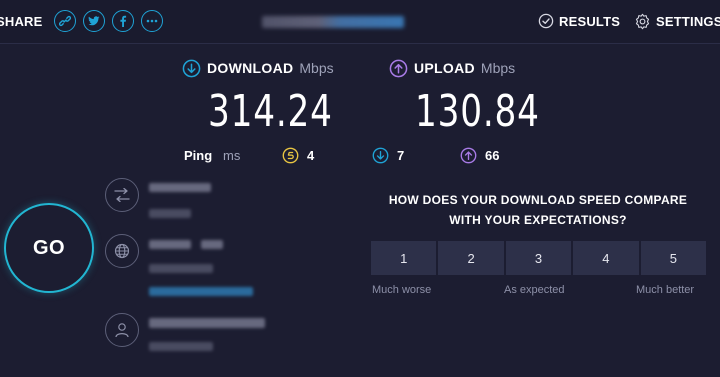 This screenshot has width=720, height=377. What do you see at coordinates (212, 244) in the screenshot?
I see `blurred-isp-extra` at bounding box center [212, 244].